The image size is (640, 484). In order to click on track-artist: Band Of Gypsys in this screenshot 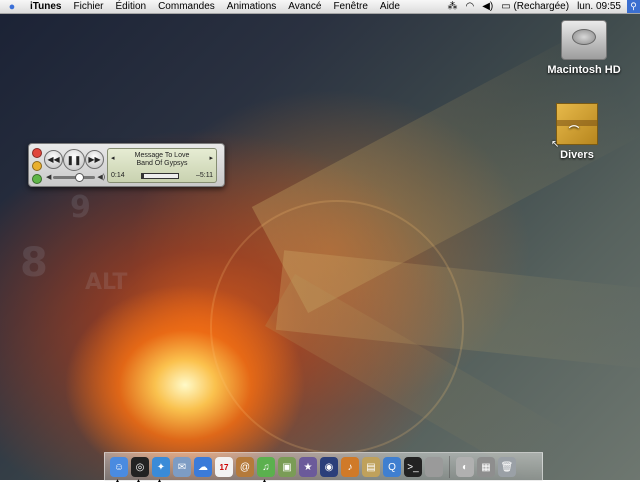, I will do `click(162, 163)`.